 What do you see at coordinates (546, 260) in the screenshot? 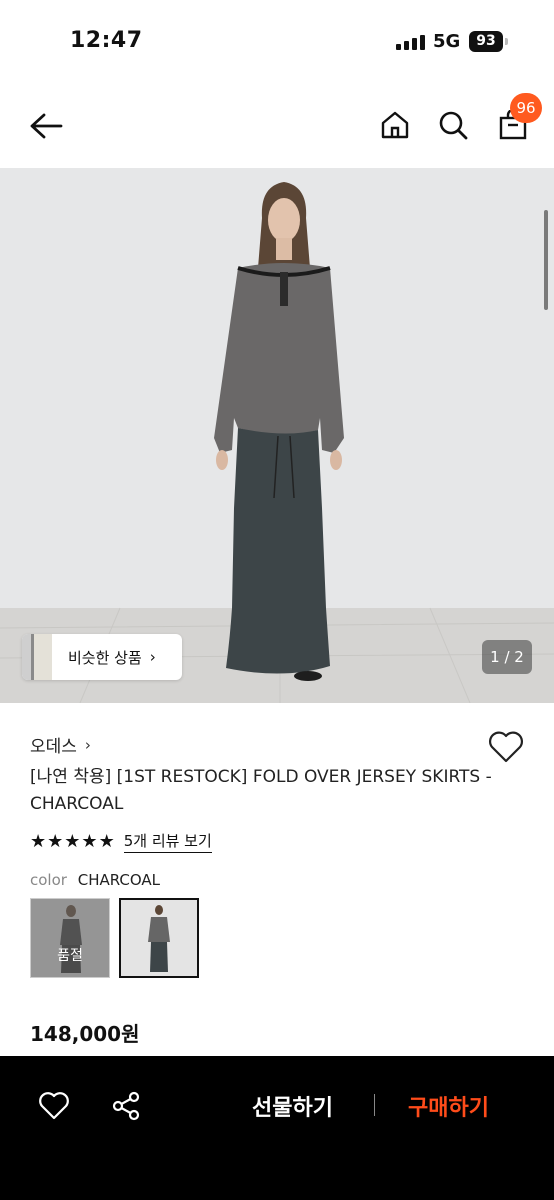
I see `scroll-indicator` at bounding box center [546, 260].